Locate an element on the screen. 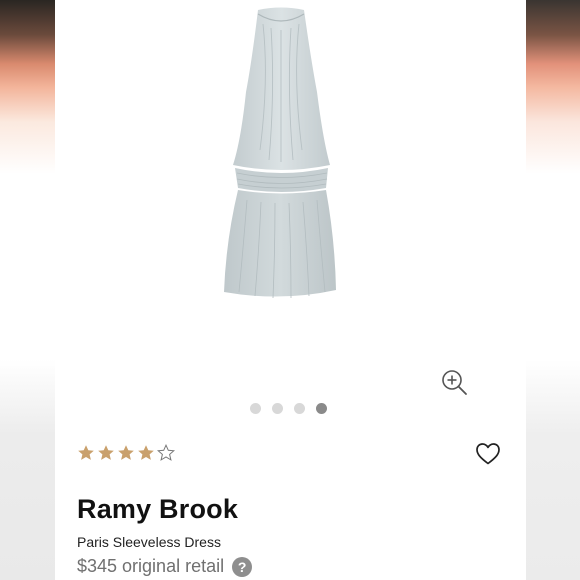  rating-stars is located at coordinates (126, 453).